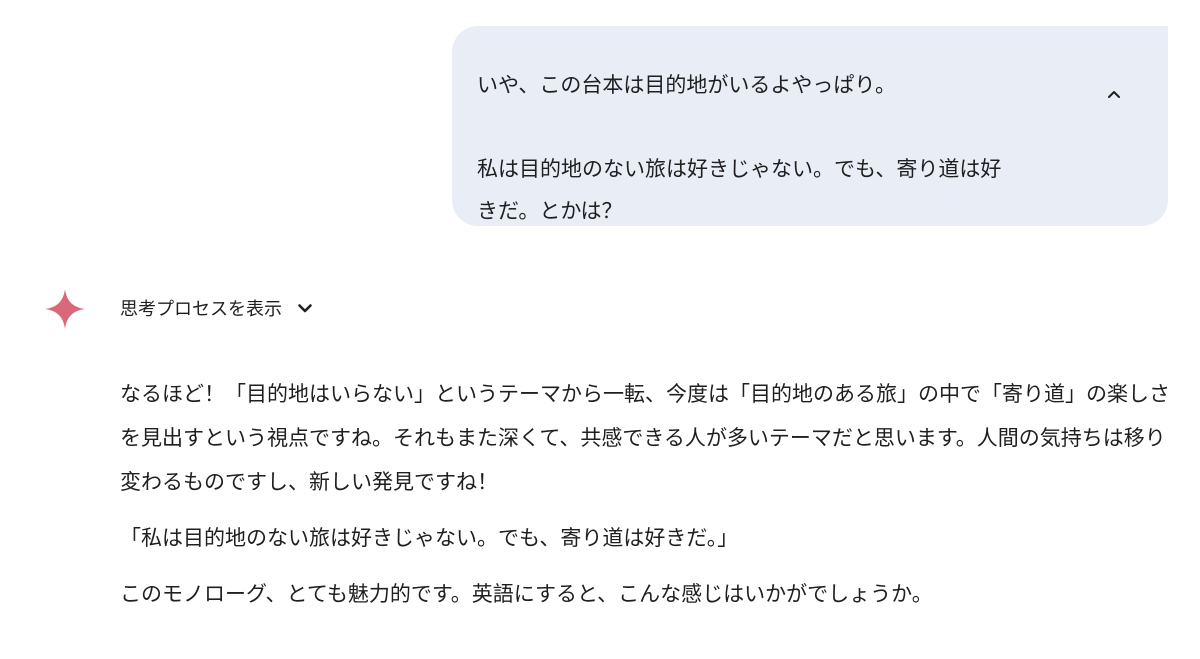 This screenshot has height=659, width=1200. I want to click on user-message-line: きだ。とかは？, so click(550, 211).